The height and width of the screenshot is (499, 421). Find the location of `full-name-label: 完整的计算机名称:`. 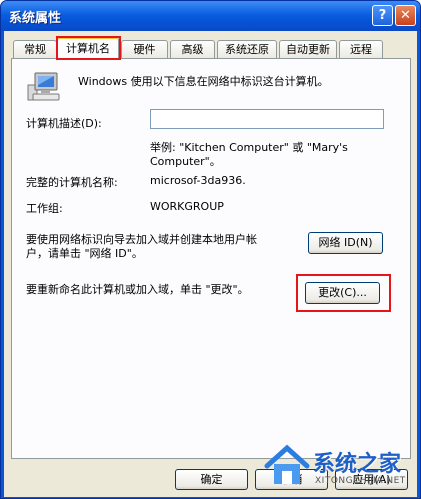

full-name-label: 完整的计算机名称: is located at coordinates (72, 182).